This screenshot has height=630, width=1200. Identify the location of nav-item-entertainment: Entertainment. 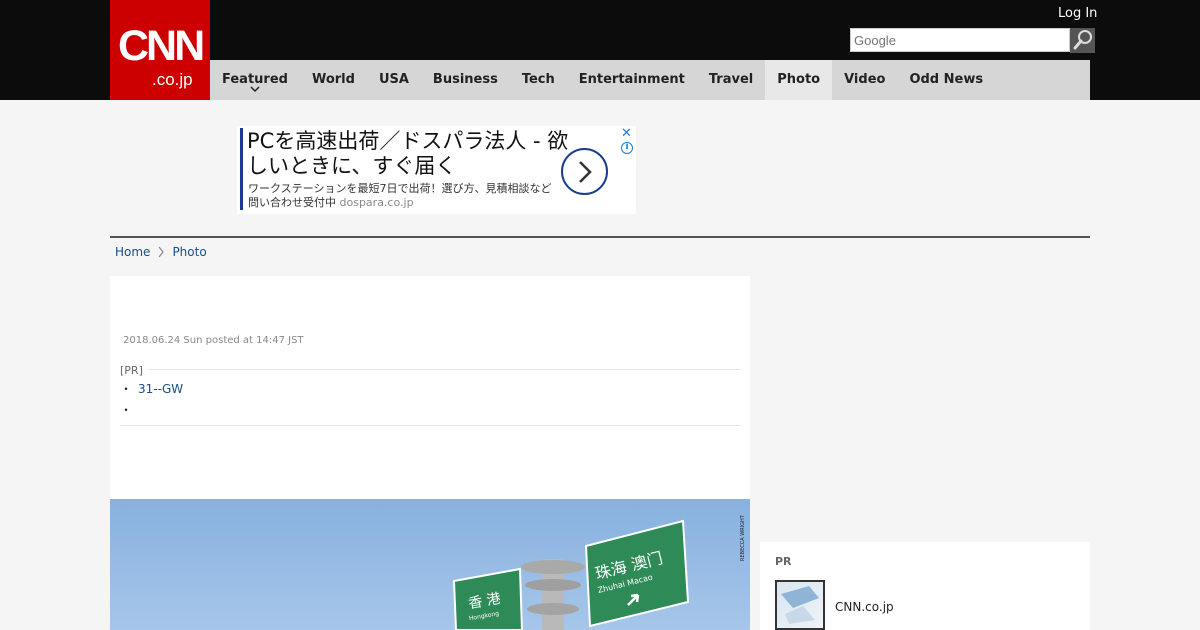
(632, 80).